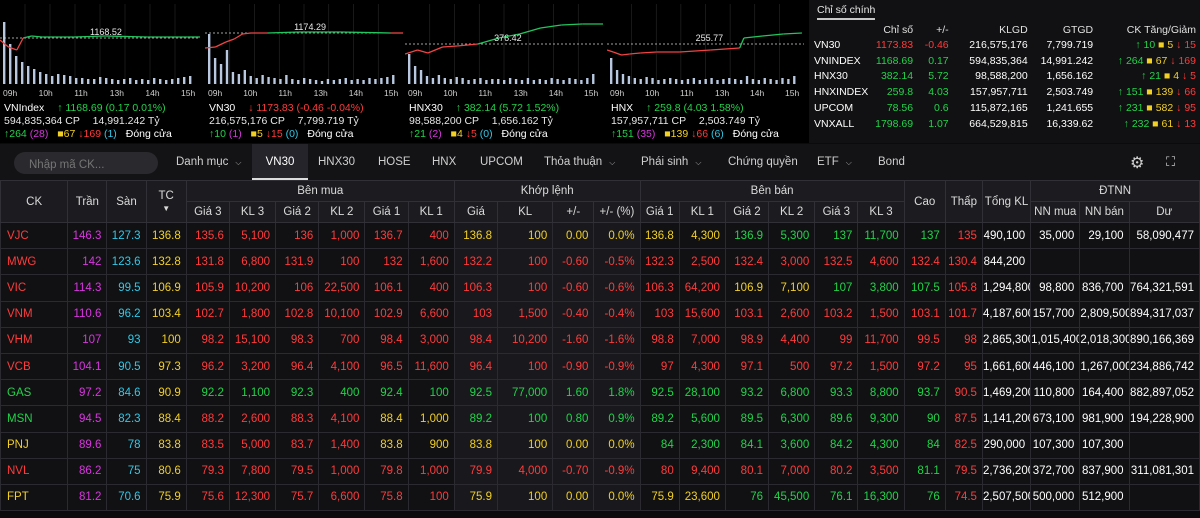 The image size is (1200, 518). I want to click on price-cell: 15,100, so click(252, 340).